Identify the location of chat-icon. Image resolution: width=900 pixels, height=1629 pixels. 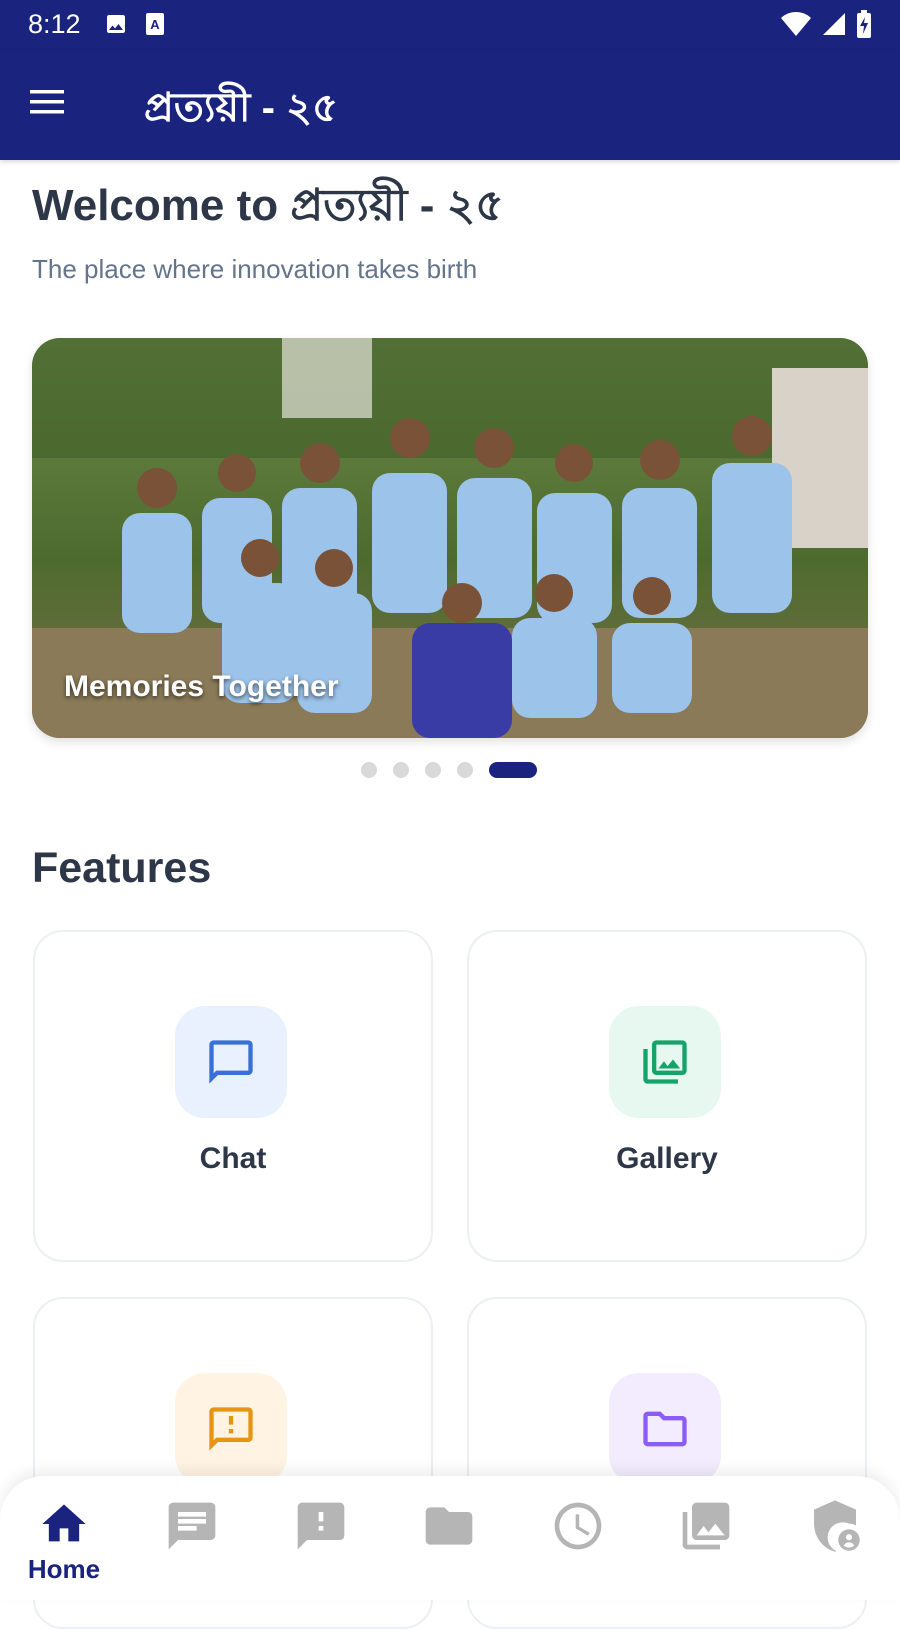
(231, 1062).